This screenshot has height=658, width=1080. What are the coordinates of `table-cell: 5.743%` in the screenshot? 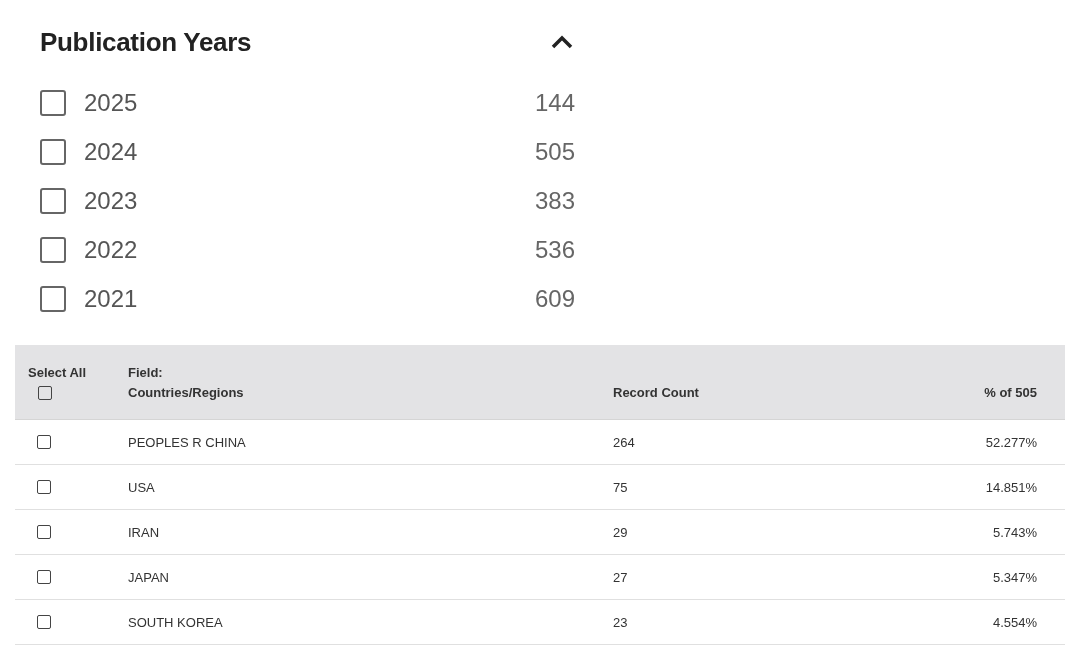 It's located at (1014, 532).